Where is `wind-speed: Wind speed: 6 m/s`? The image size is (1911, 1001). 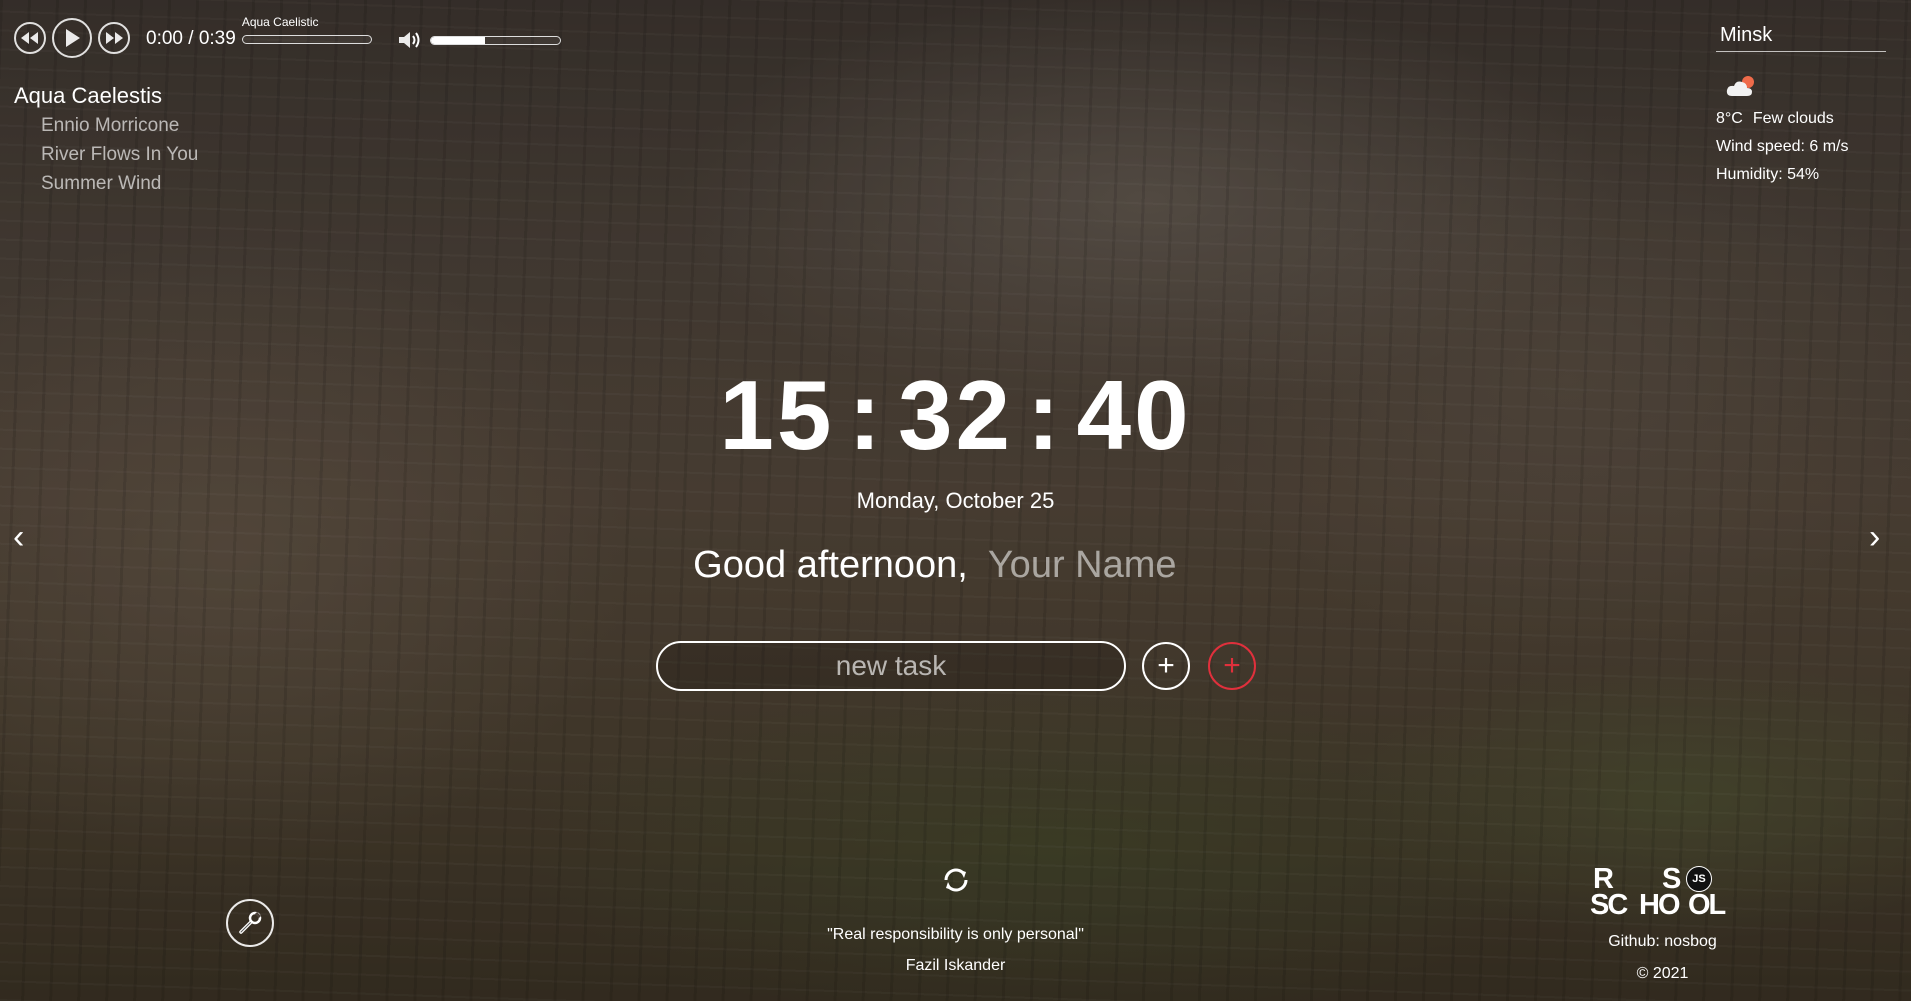
wind-speed: Wind speed: 6 m/s is located at coordinates (1782, 146).